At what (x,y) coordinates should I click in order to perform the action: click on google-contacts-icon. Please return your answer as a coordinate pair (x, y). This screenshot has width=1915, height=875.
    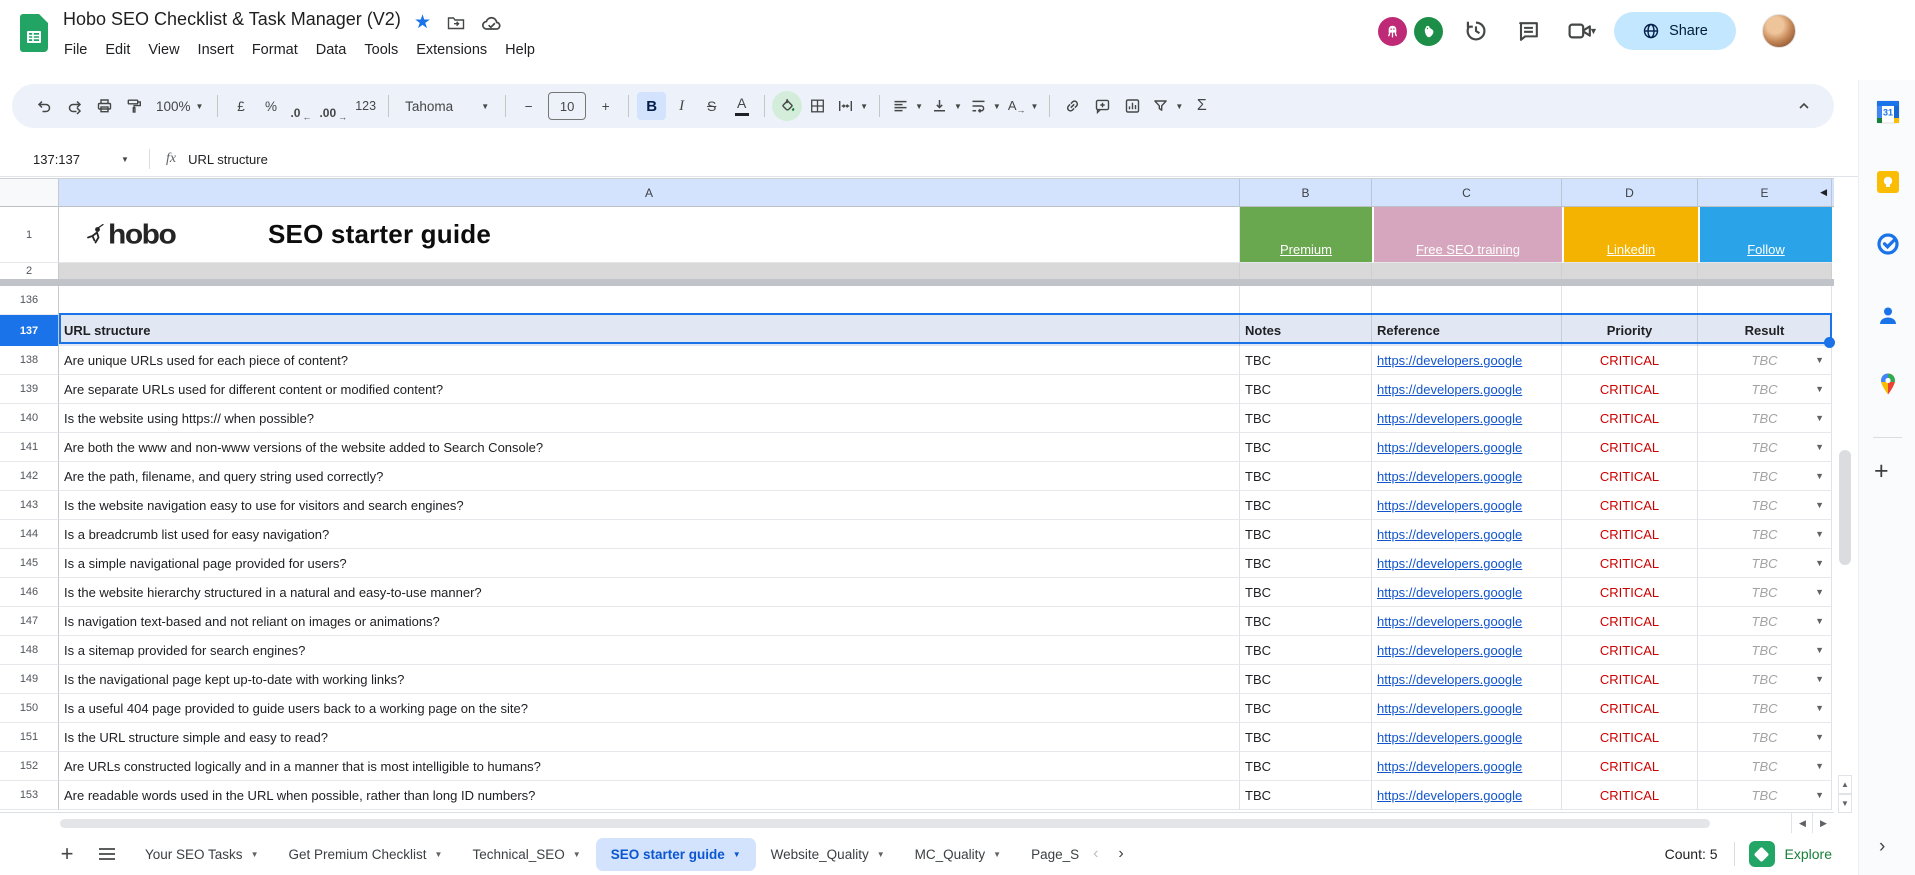
    Looking at the image, I should click on (1887, 315).